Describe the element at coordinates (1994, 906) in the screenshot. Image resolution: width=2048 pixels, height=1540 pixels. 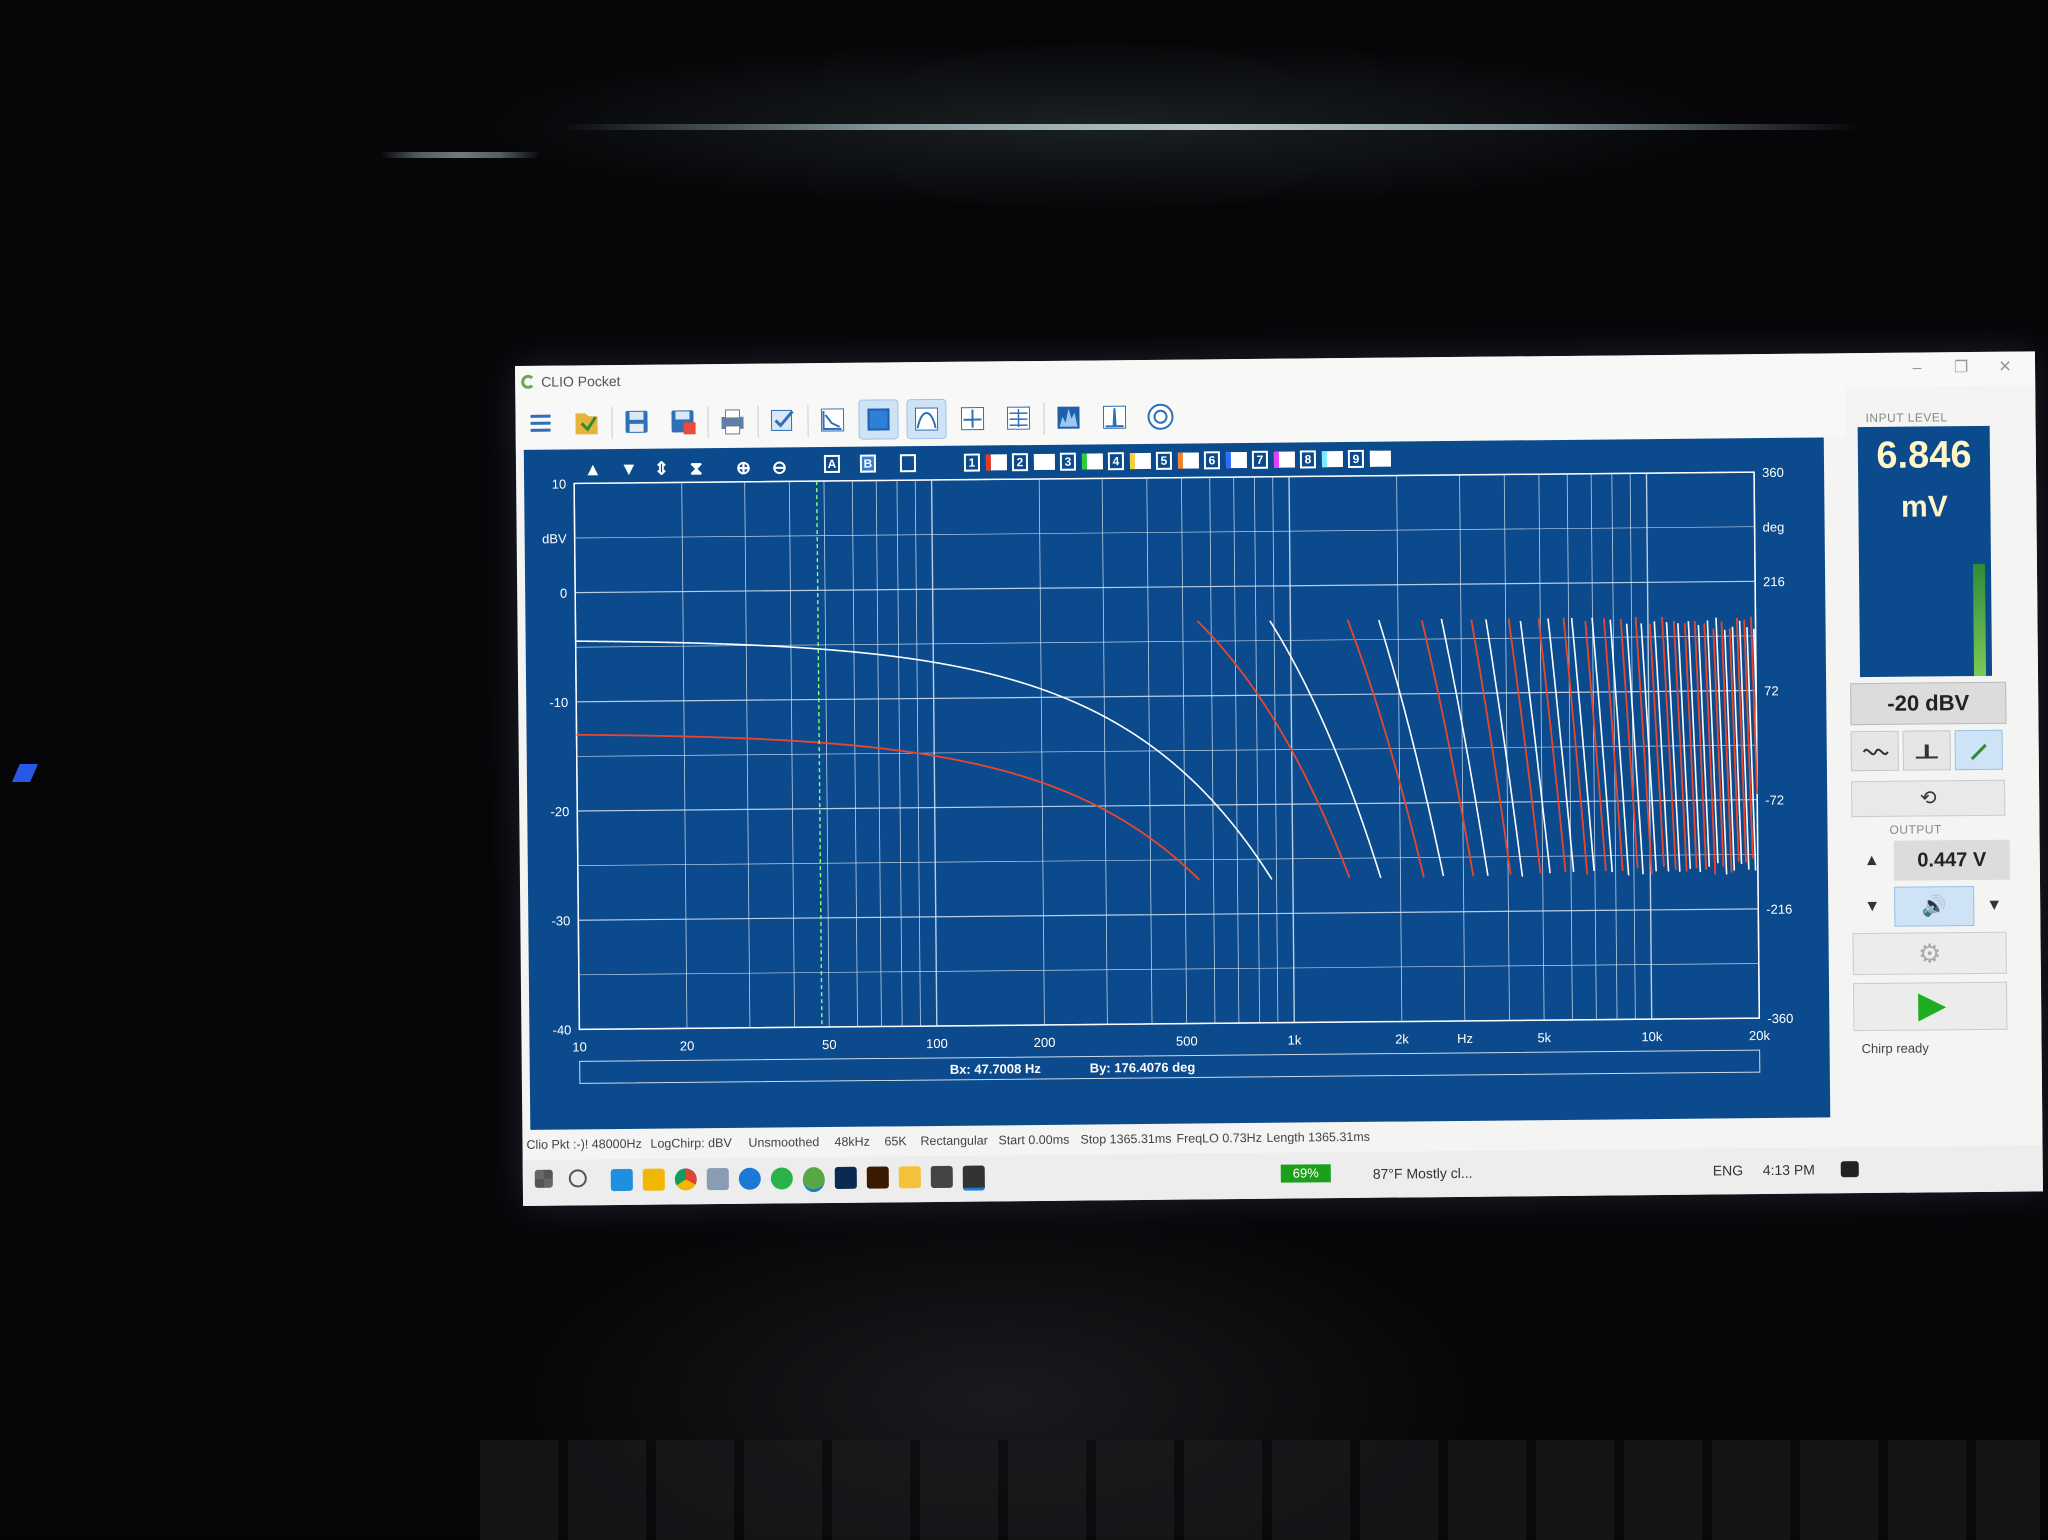
I see `output-menu-button: ▼` at that location.